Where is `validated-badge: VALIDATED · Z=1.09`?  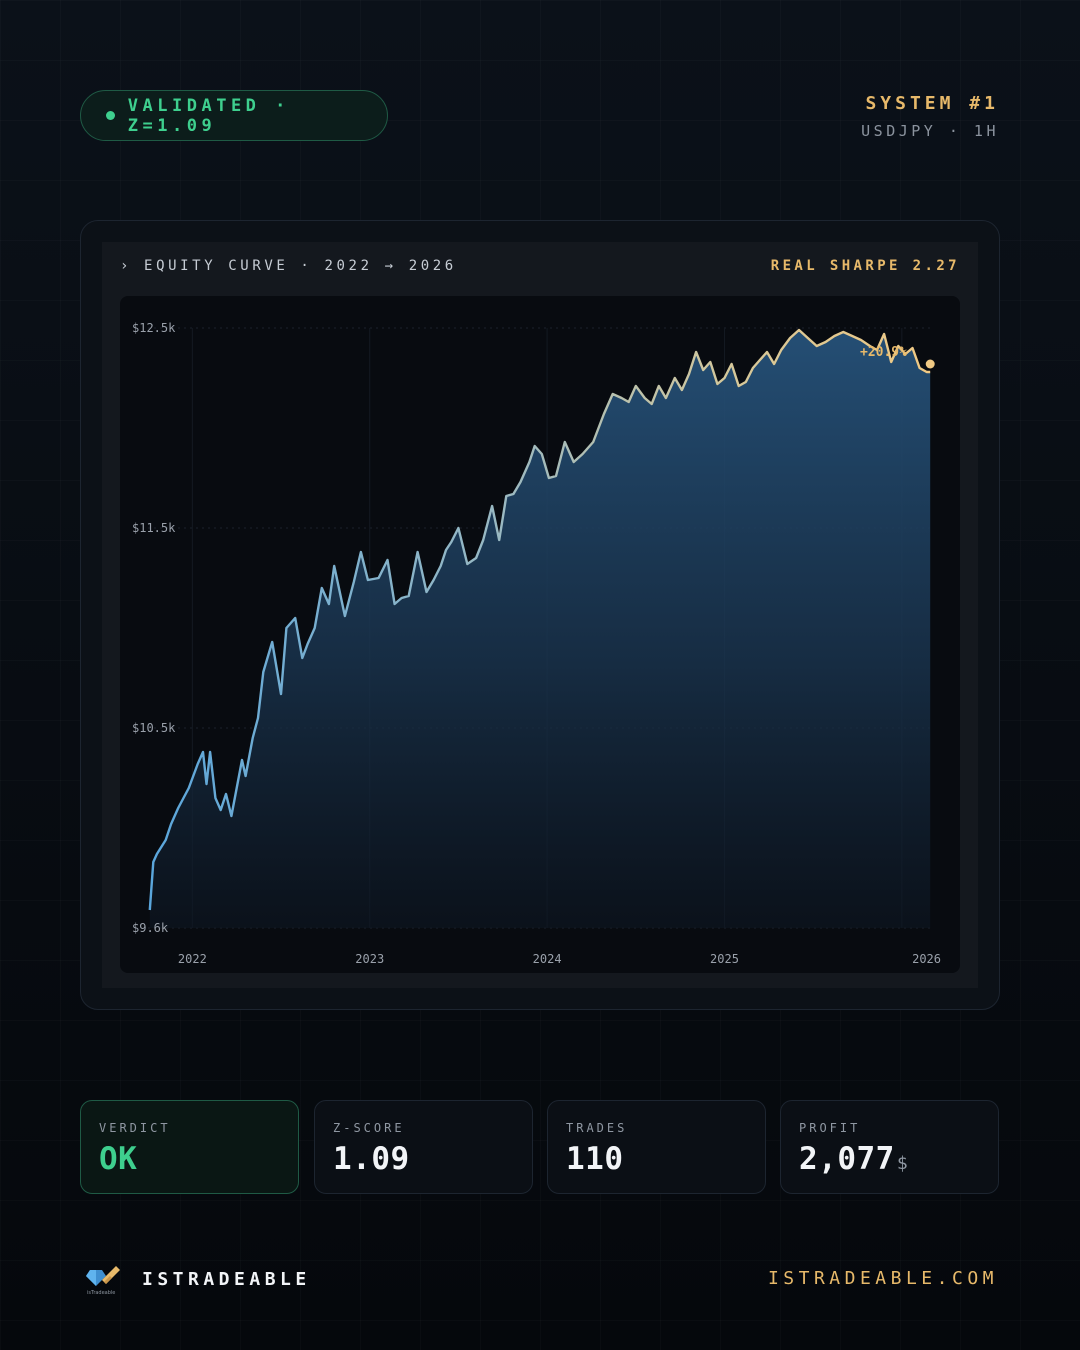
validated-badge: VALIDATED · Z=1.09 is located at coordinates (234, 115).